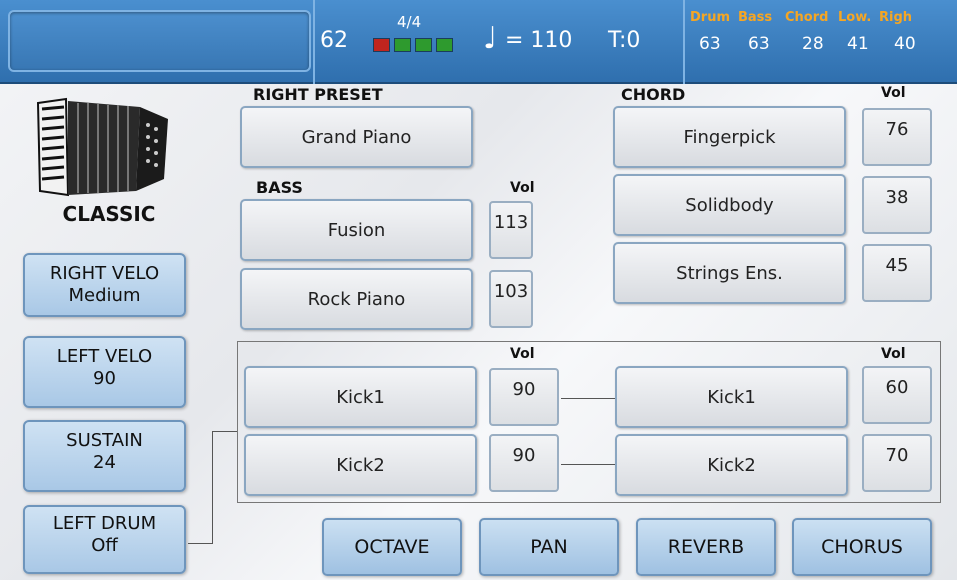 The height and width of the screenshot is (580, 957). Describe the element at coordinates (104, 356) in the screenshot. I see `left-velo-title: LEFT VELO` at that location.